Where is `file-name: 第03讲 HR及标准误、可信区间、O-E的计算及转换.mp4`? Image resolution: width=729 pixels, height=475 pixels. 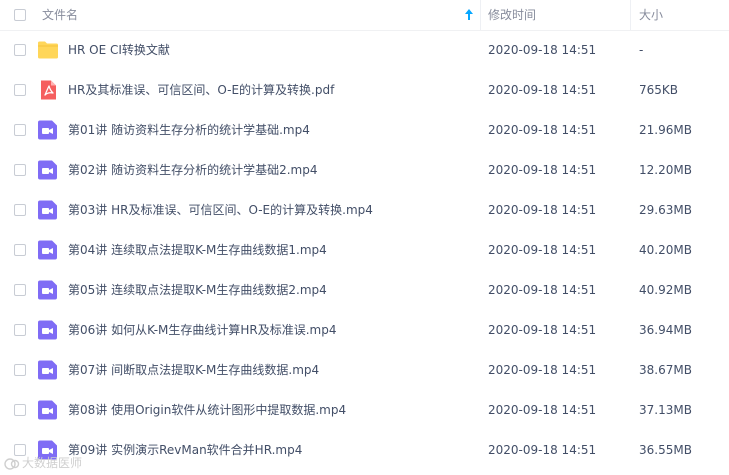 file-name: 第03讲 HR及标准误、可信区间、O-E的计算及转换.mp4 is located at coordinates (220, 210).